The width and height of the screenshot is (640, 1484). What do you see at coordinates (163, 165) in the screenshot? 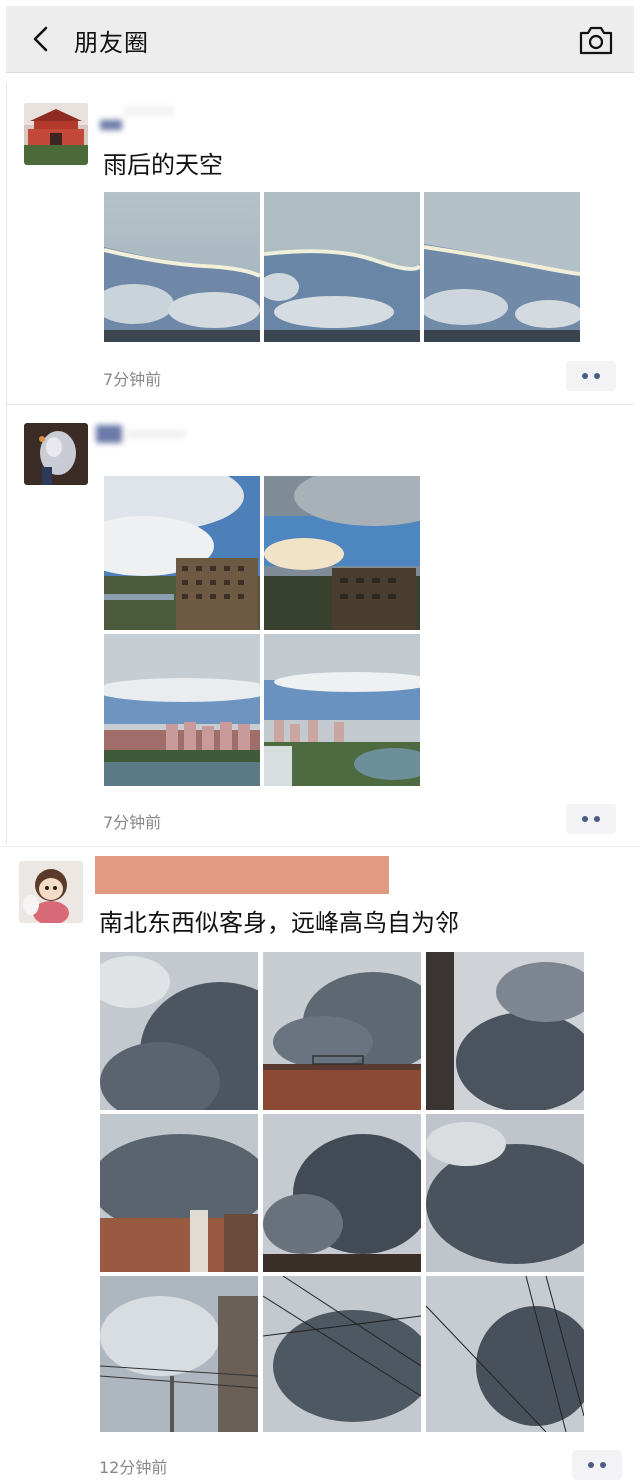
I see `post-caption: 雨后的天空` at bounding box center [163, 165].